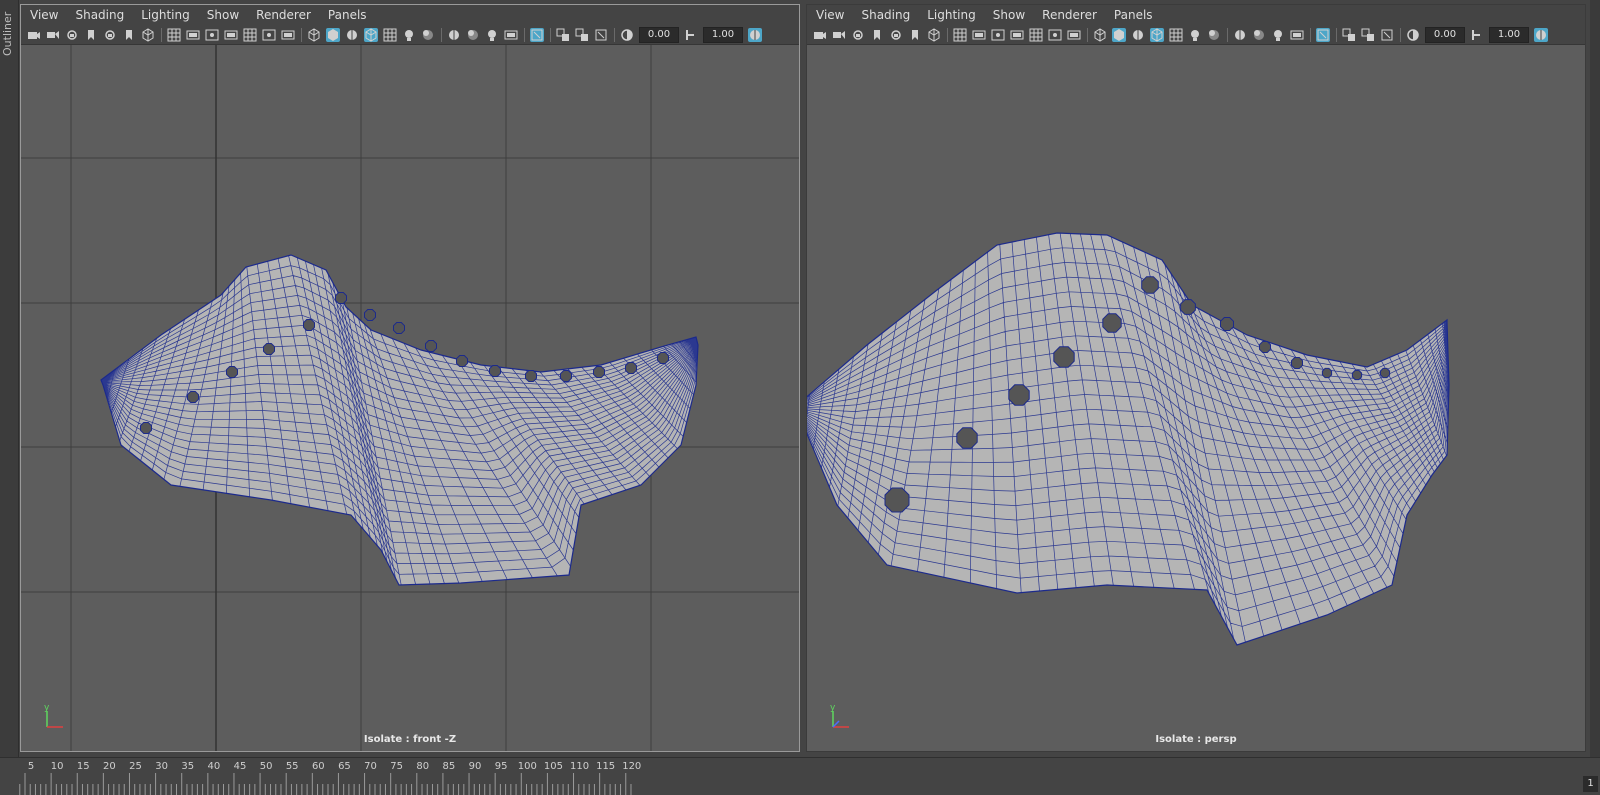 This screenshot has height=795, width=1600. Describe the element at coordinates (135, 766) in the screenshot. I see `timeline-tick-label: 25` at that location.